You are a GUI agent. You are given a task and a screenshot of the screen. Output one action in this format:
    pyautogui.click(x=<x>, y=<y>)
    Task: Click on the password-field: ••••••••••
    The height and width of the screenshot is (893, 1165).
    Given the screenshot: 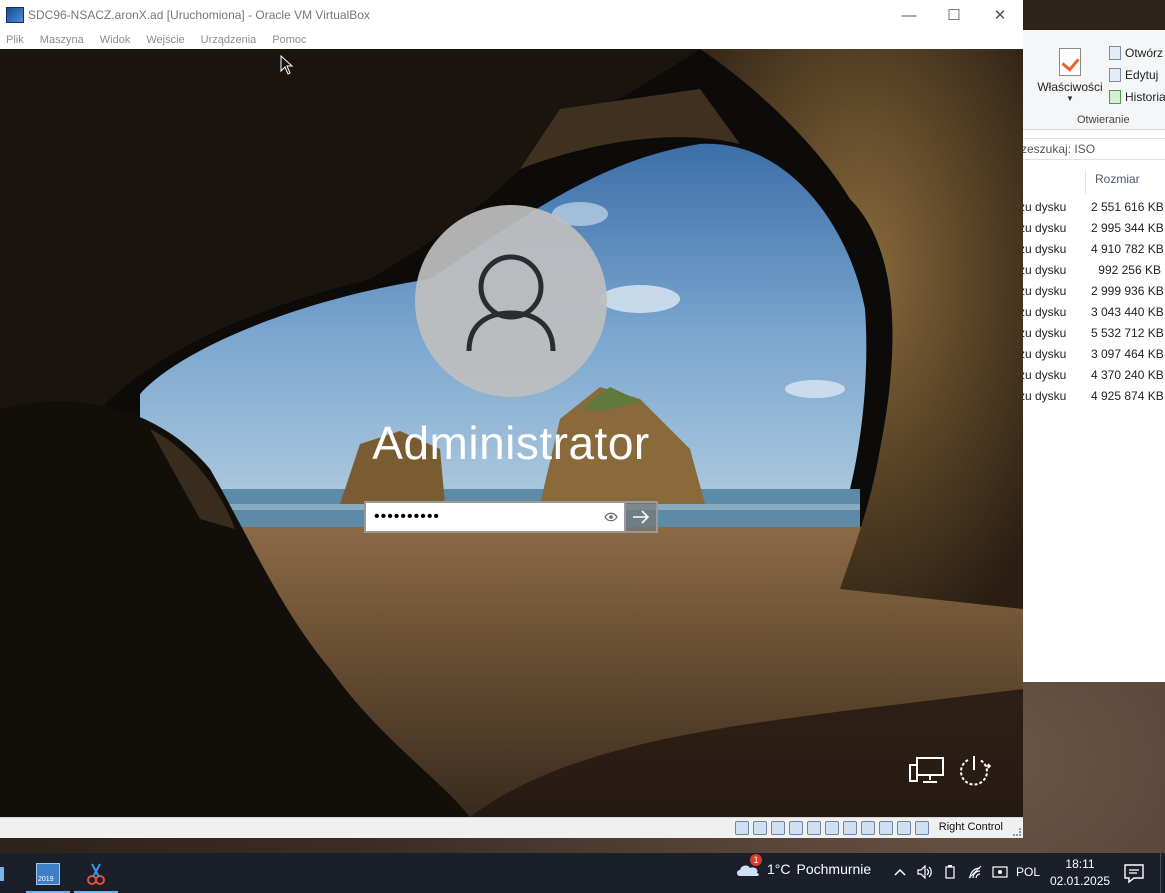 What is the action you would take?
    pyautogui.click(x=495, y=517)
    